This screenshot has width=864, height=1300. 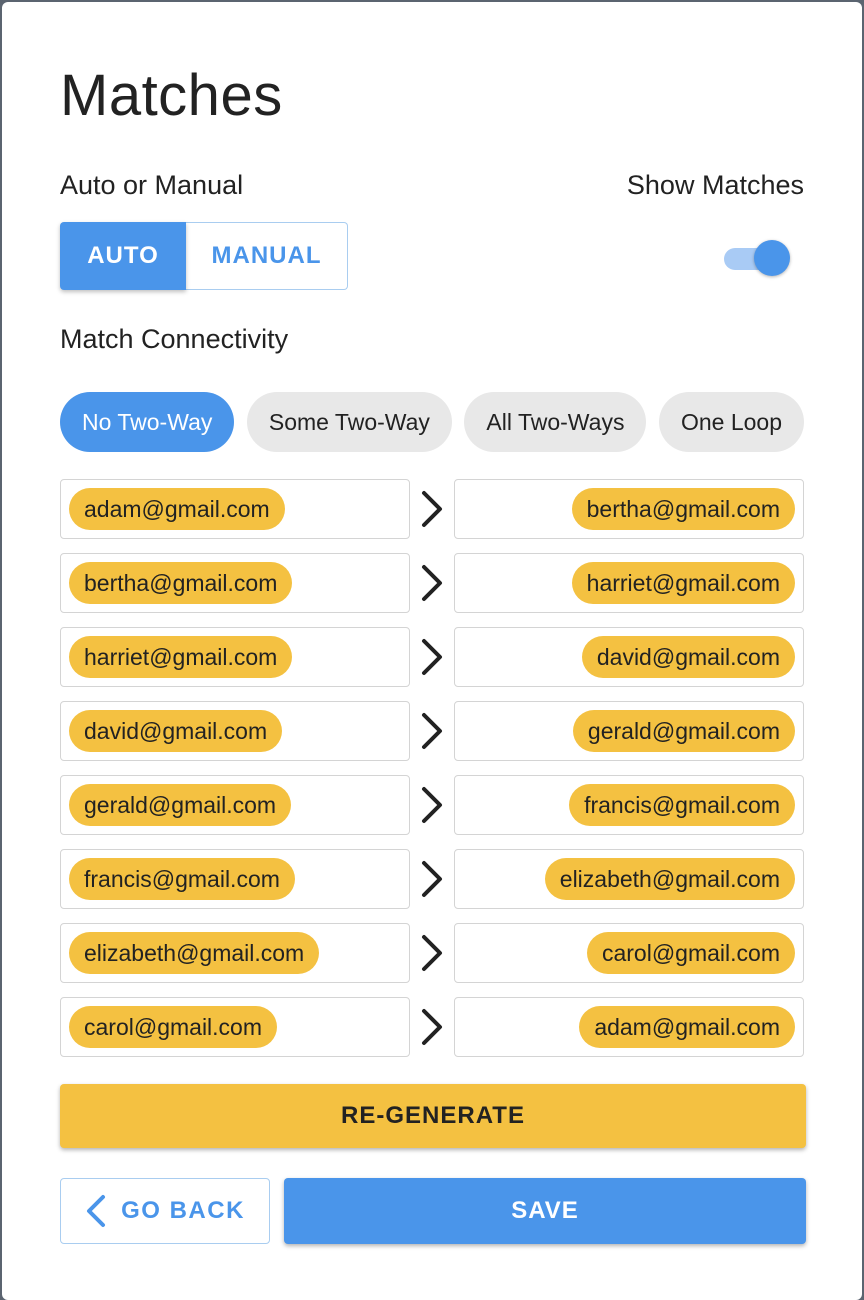 I want to click on save-button: SAVE, so click(x=545, y=1211).